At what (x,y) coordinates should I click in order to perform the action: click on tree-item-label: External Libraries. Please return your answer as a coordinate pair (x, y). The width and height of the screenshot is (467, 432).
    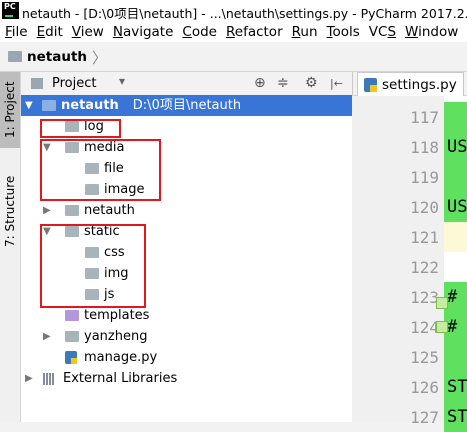
    Looking at the image, I should click on (120, 378).